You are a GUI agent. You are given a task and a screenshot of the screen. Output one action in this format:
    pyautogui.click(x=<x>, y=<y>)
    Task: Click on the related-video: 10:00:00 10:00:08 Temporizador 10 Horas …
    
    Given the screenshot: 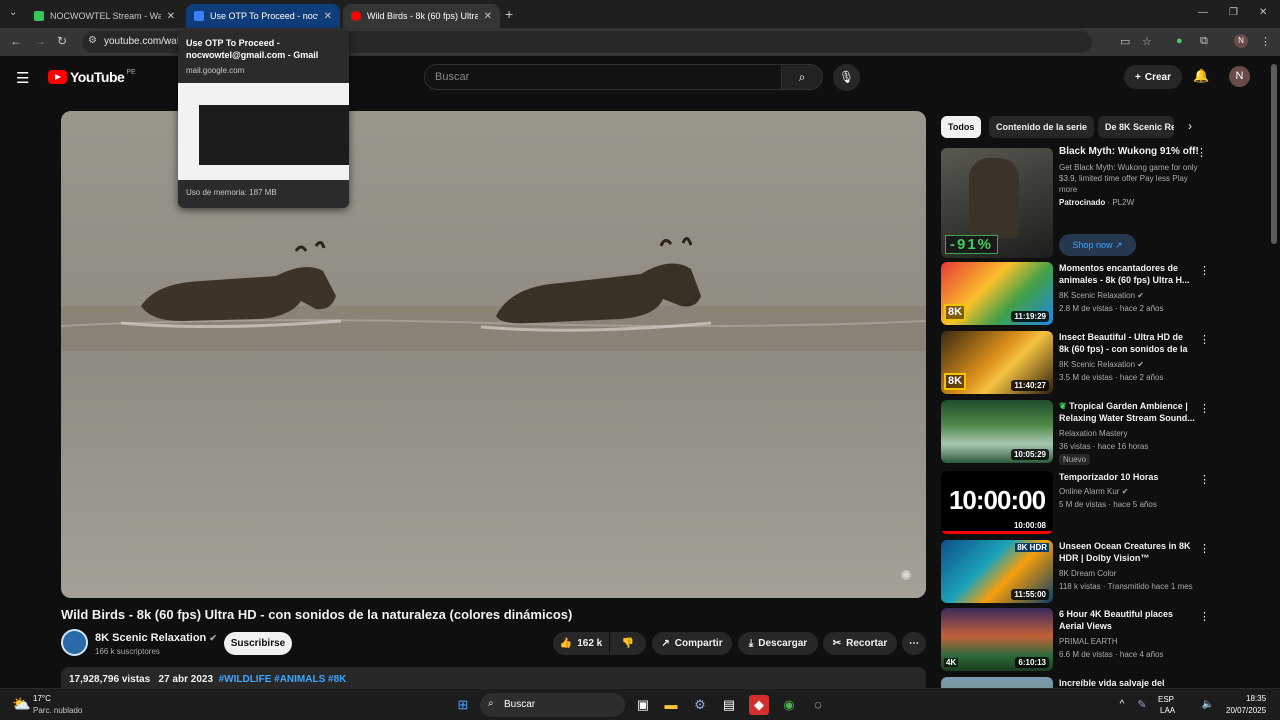 What is the action you would take?
    pyautogui.click(x=1076, y=503)
    